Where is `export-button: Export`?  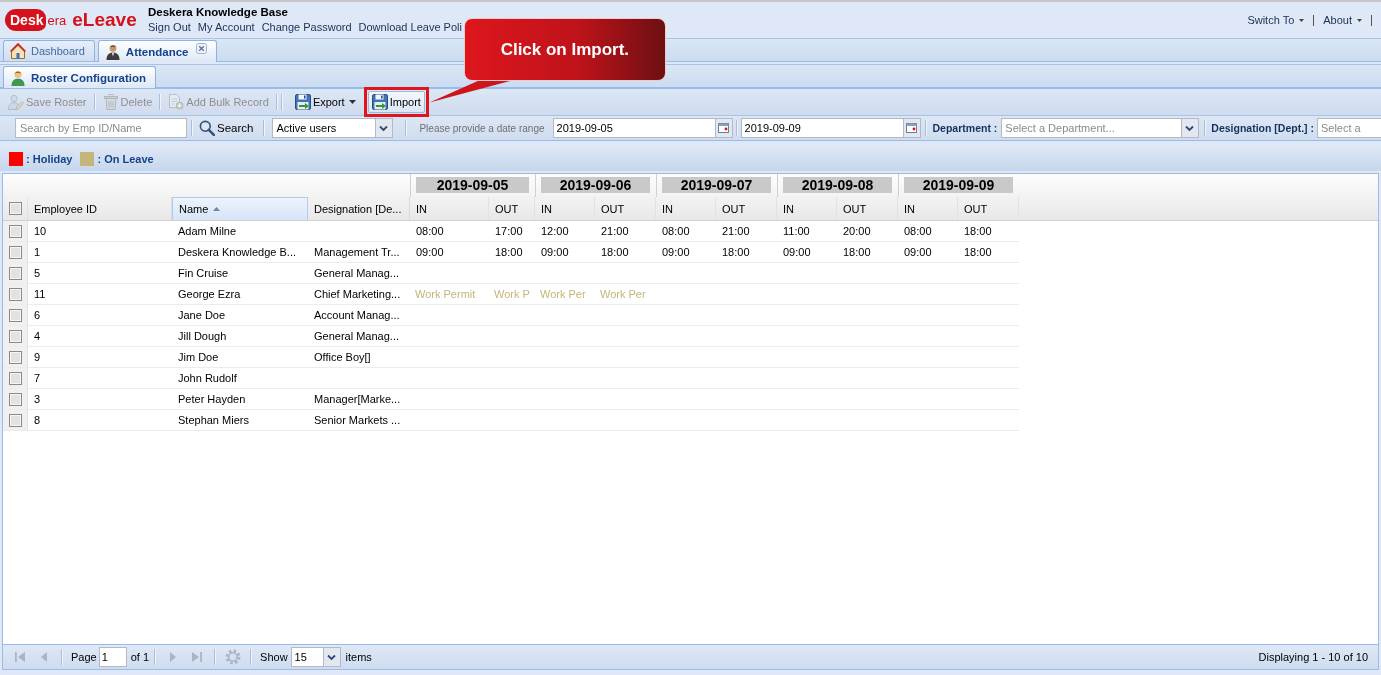
export-button: Export is located at coordinates (325, 102).